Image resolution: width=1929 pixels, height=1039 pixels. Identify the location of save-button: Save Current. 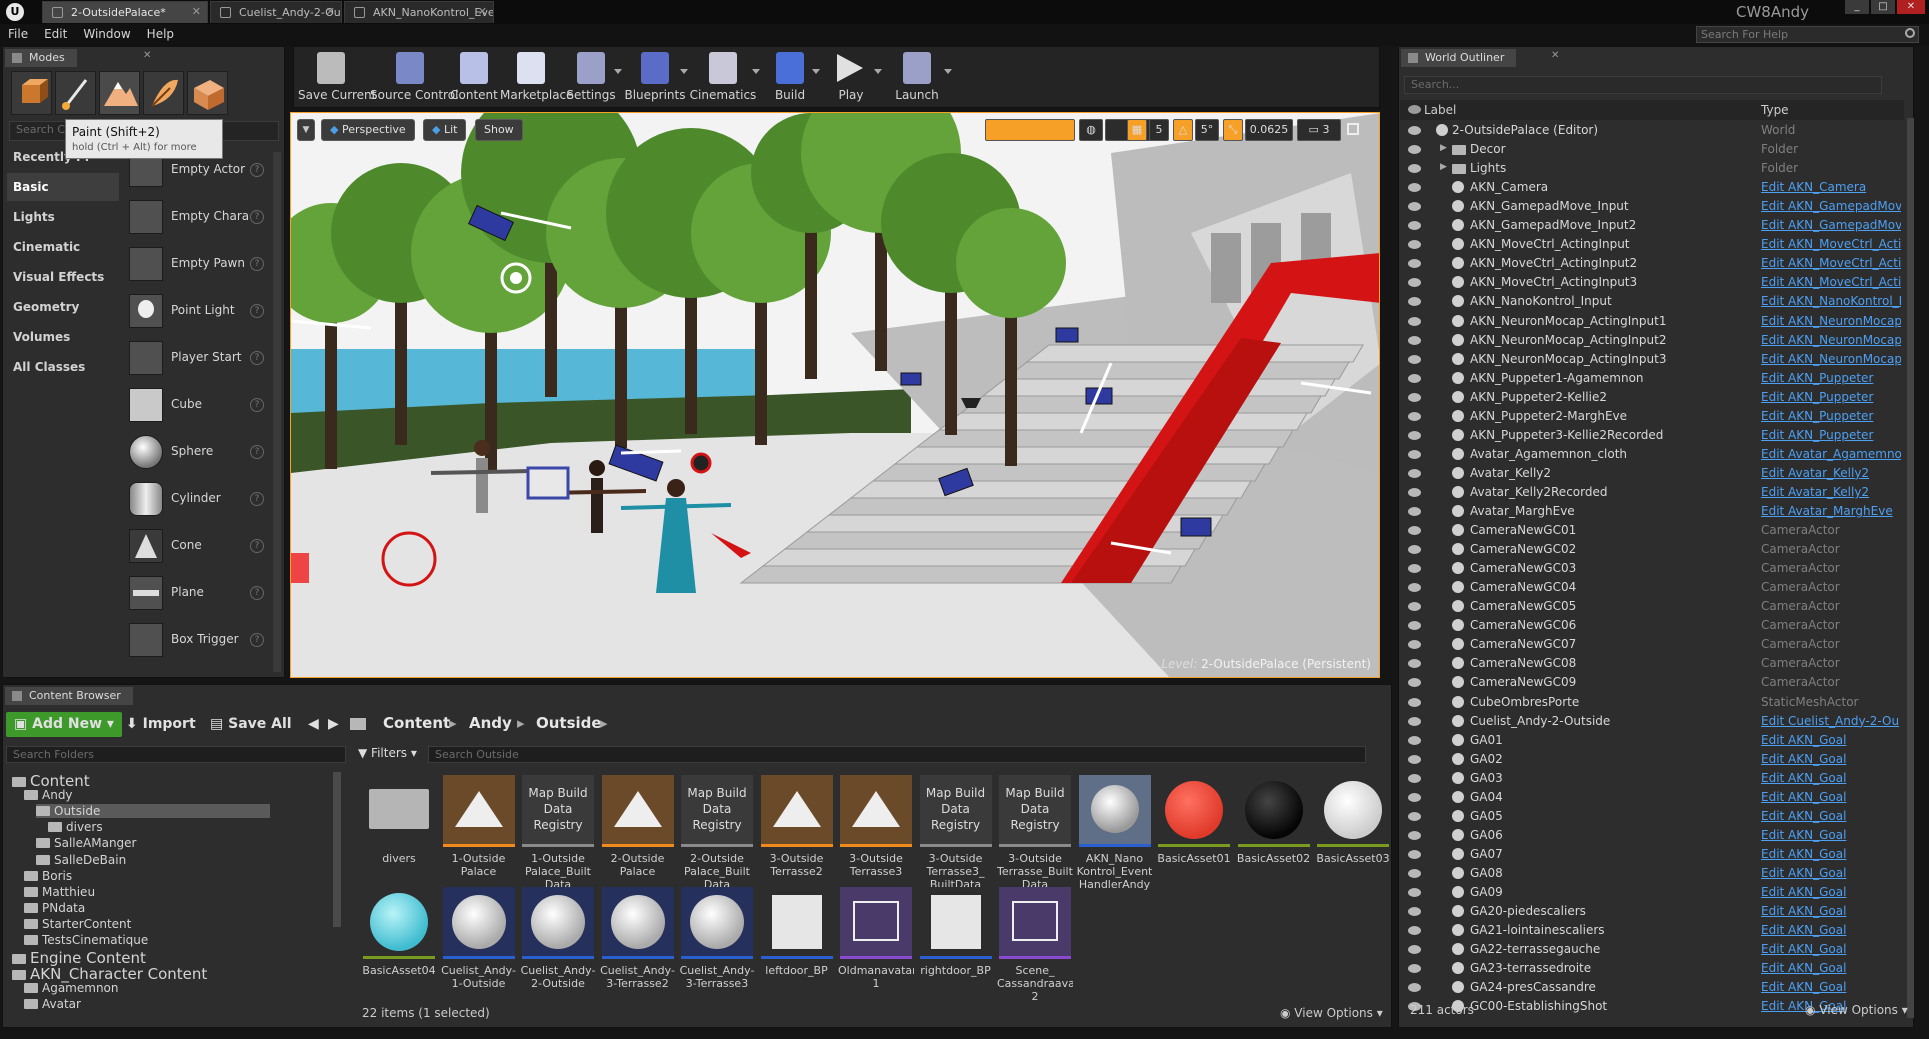
(337, 75).